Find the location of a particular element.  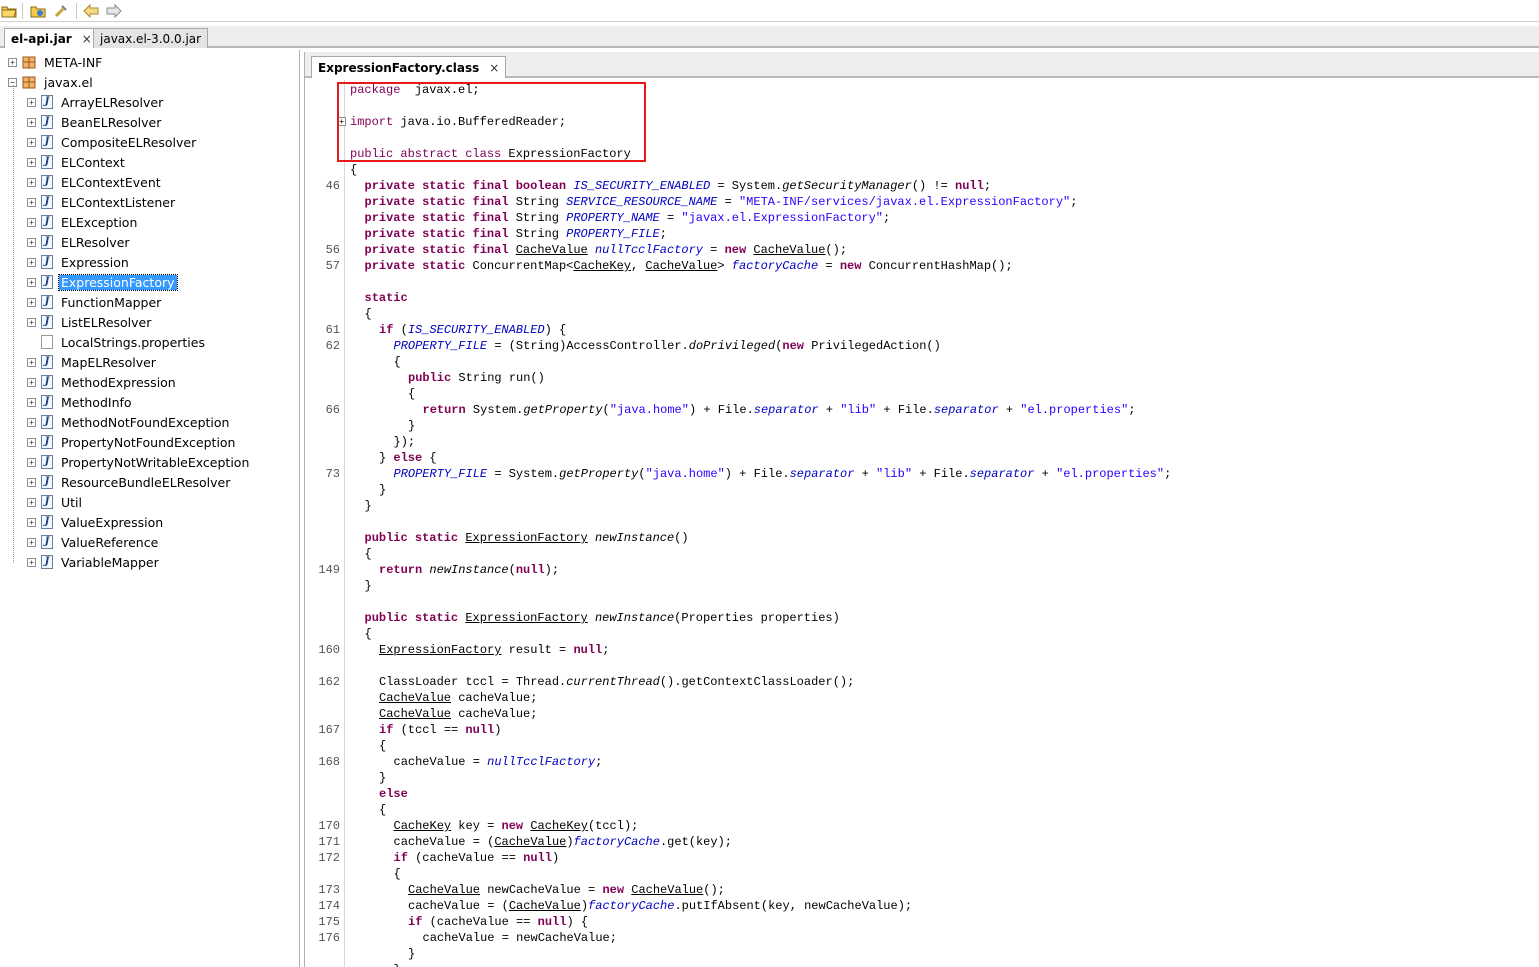

code-token: }); is located at coordinates (404, 442).